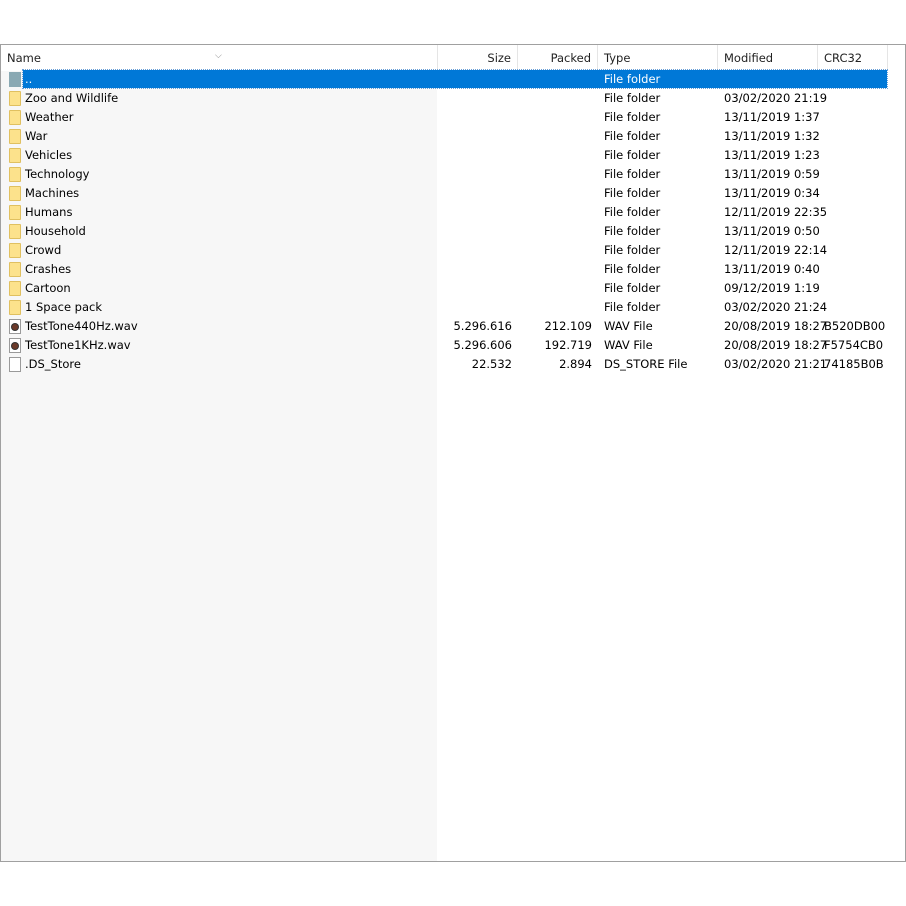  Describe the element at coordinates (853, 57) in the screenshot. I see `column-header-crc32: CRC32` at that location.